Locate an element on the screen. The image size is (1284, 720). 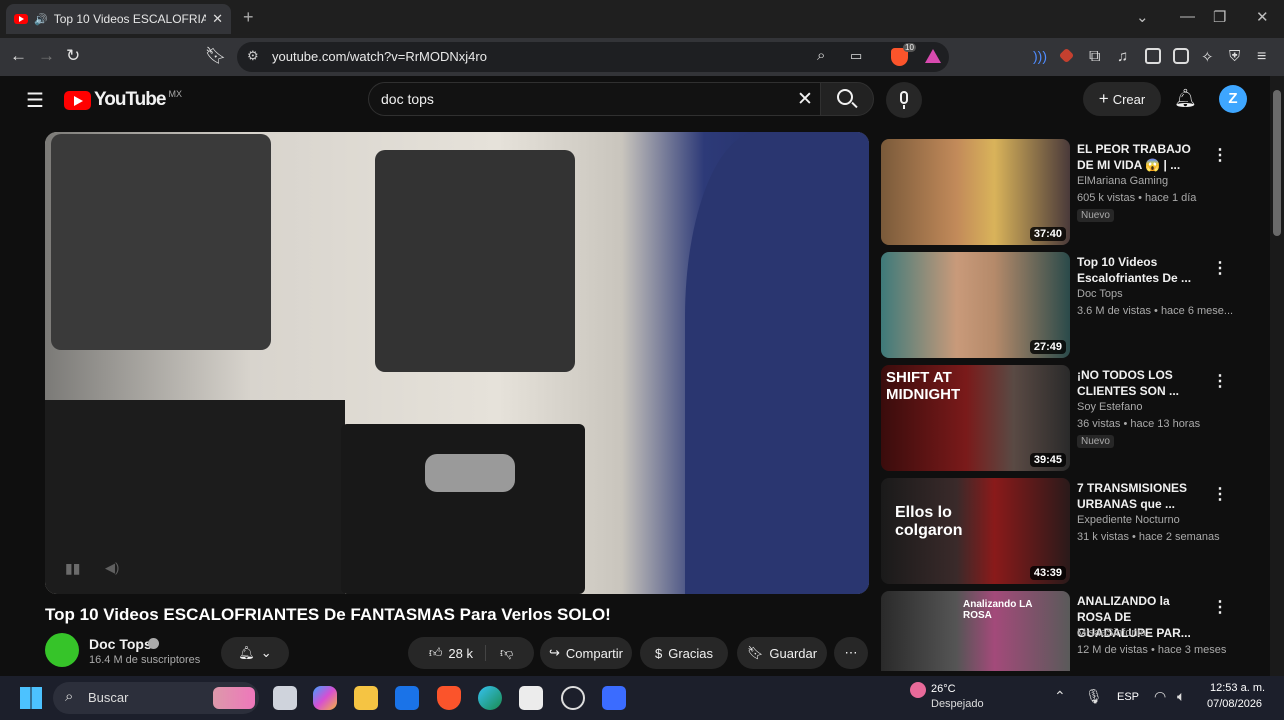
reload-icon: ↻ is located at coordinates (73, 56).